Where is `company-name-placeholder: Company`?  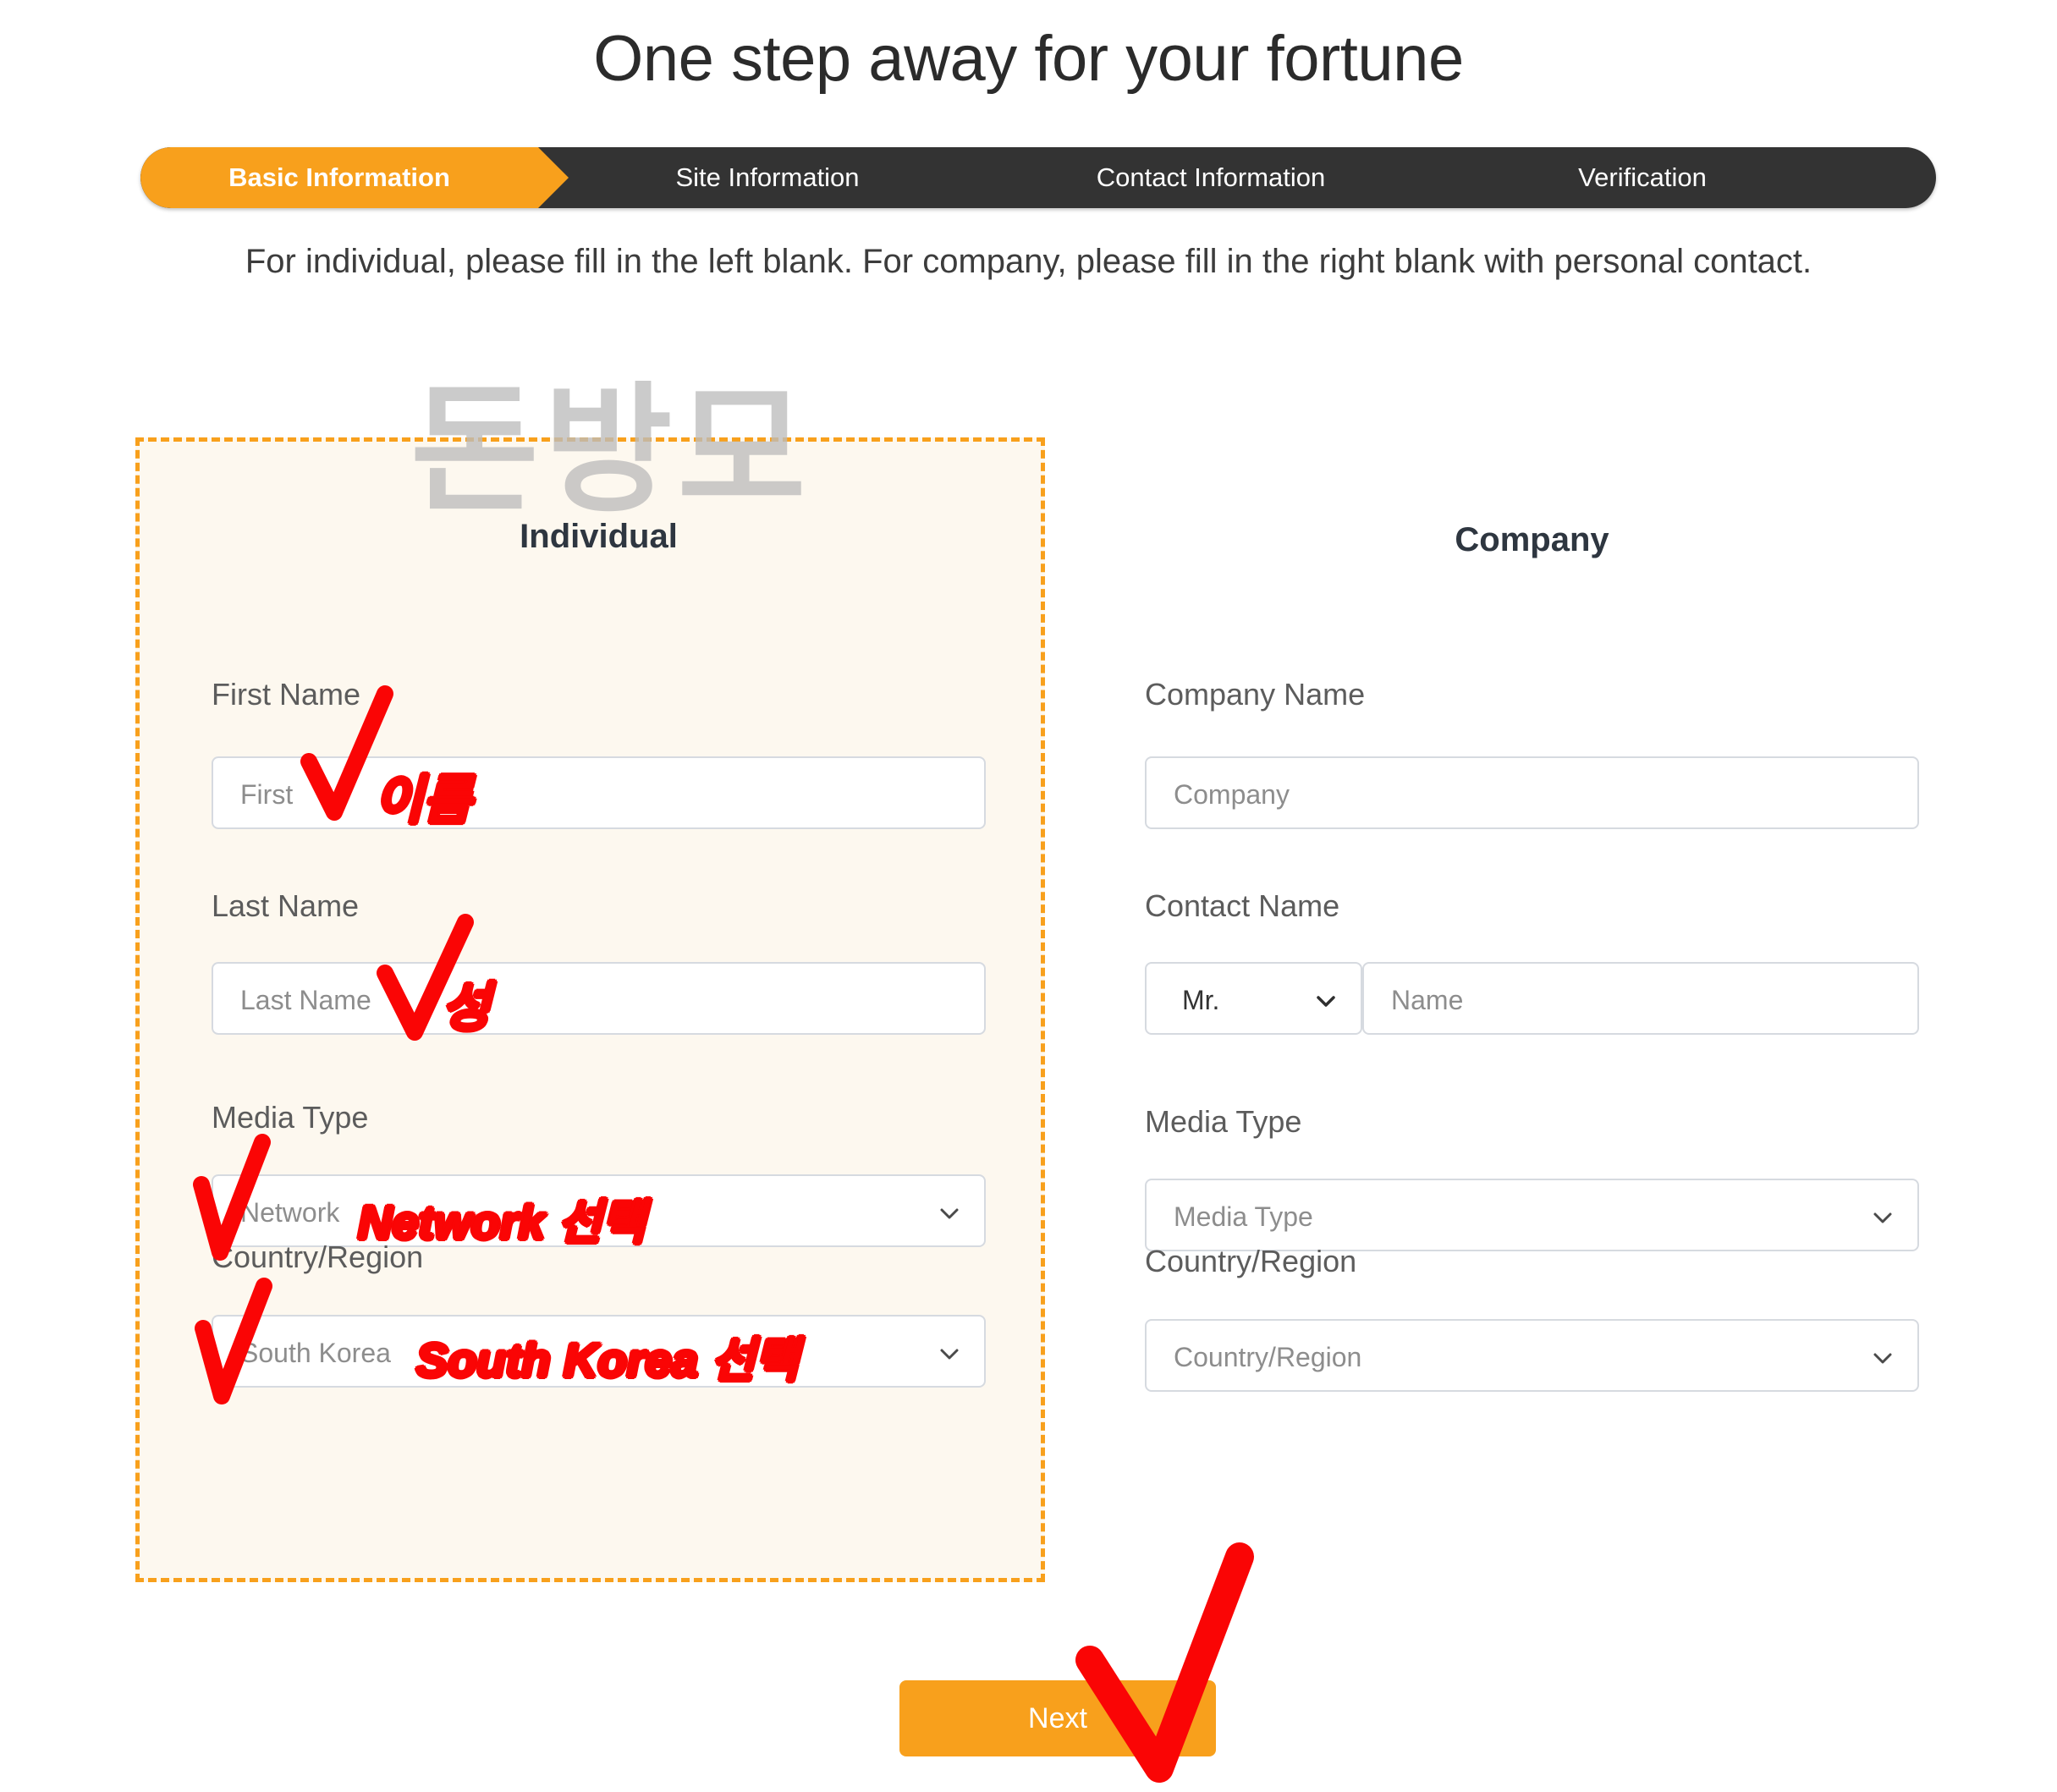 company-name-placeholder: Company is located at coordinates (1232, 794).